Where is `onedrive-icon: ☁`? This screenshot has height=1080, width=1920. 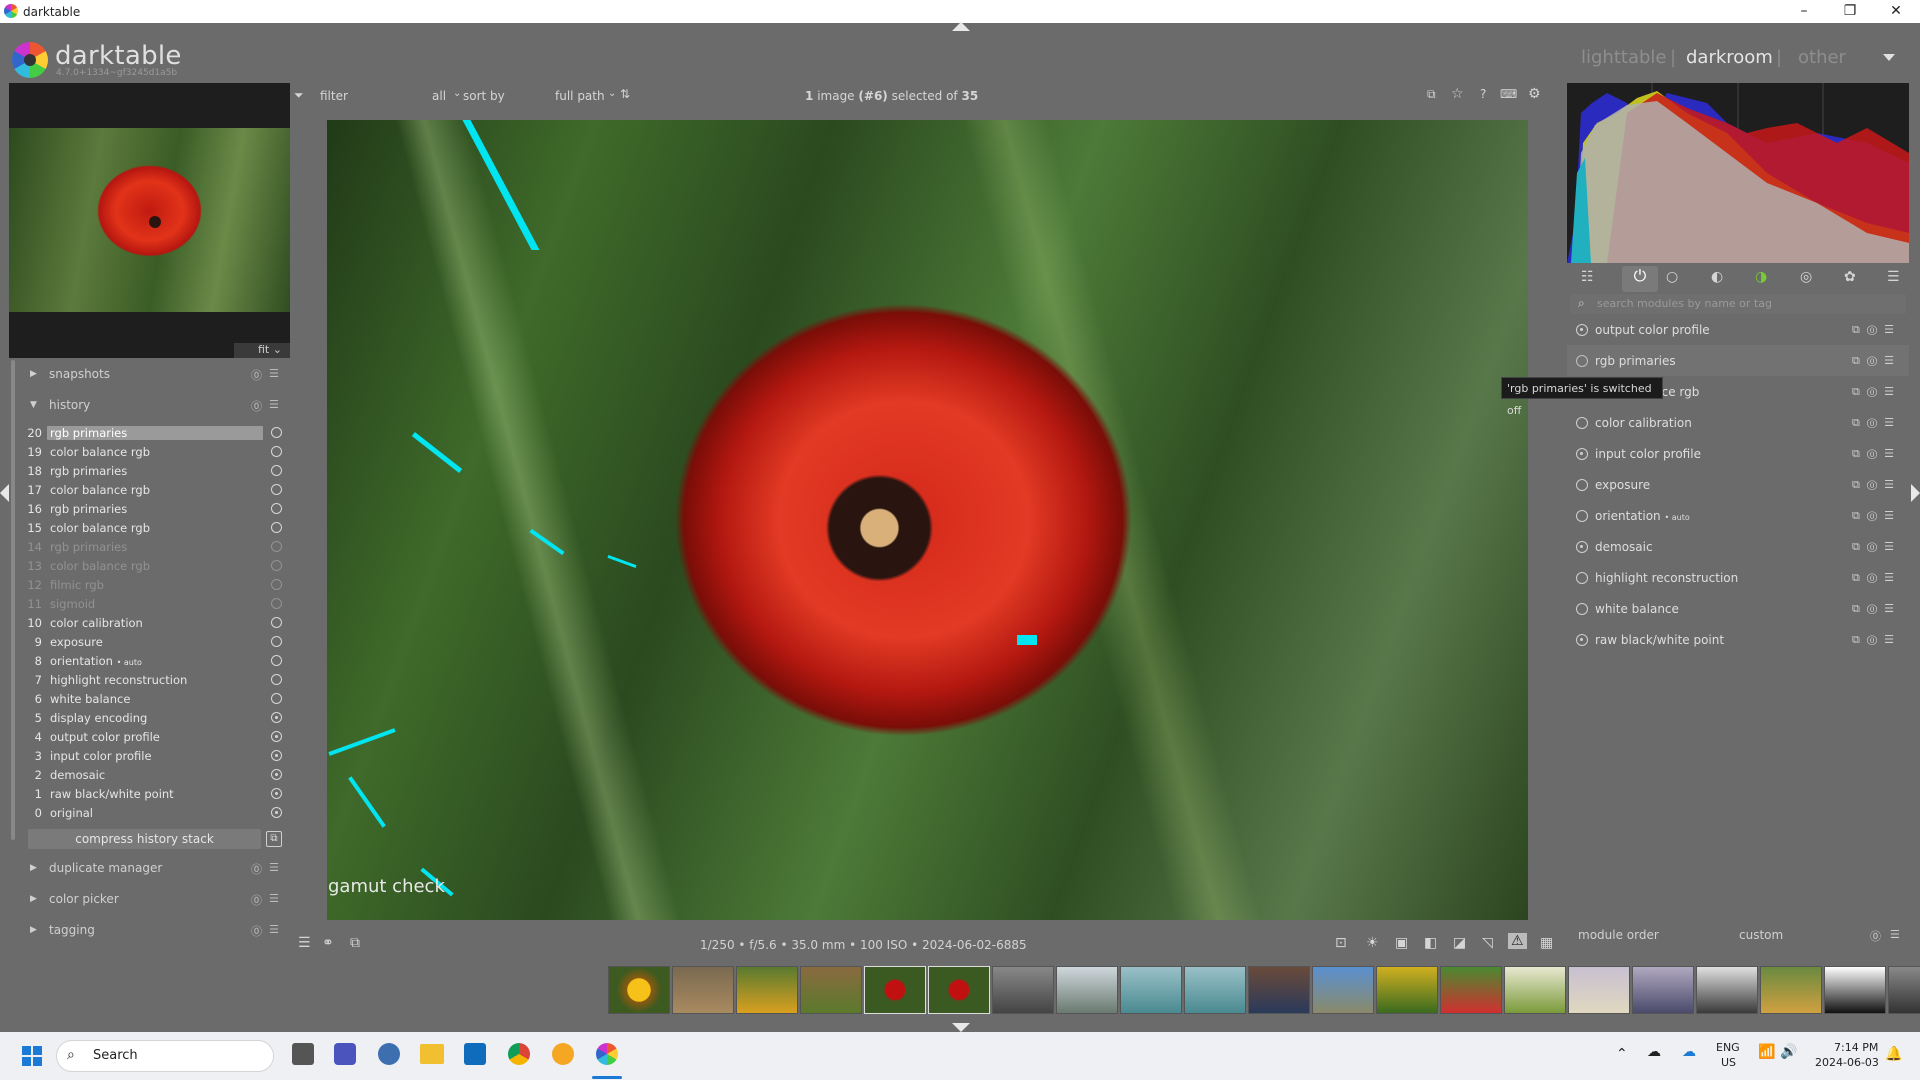 onedrive-icon: ☁ is located at coordinates (1689, 1052).